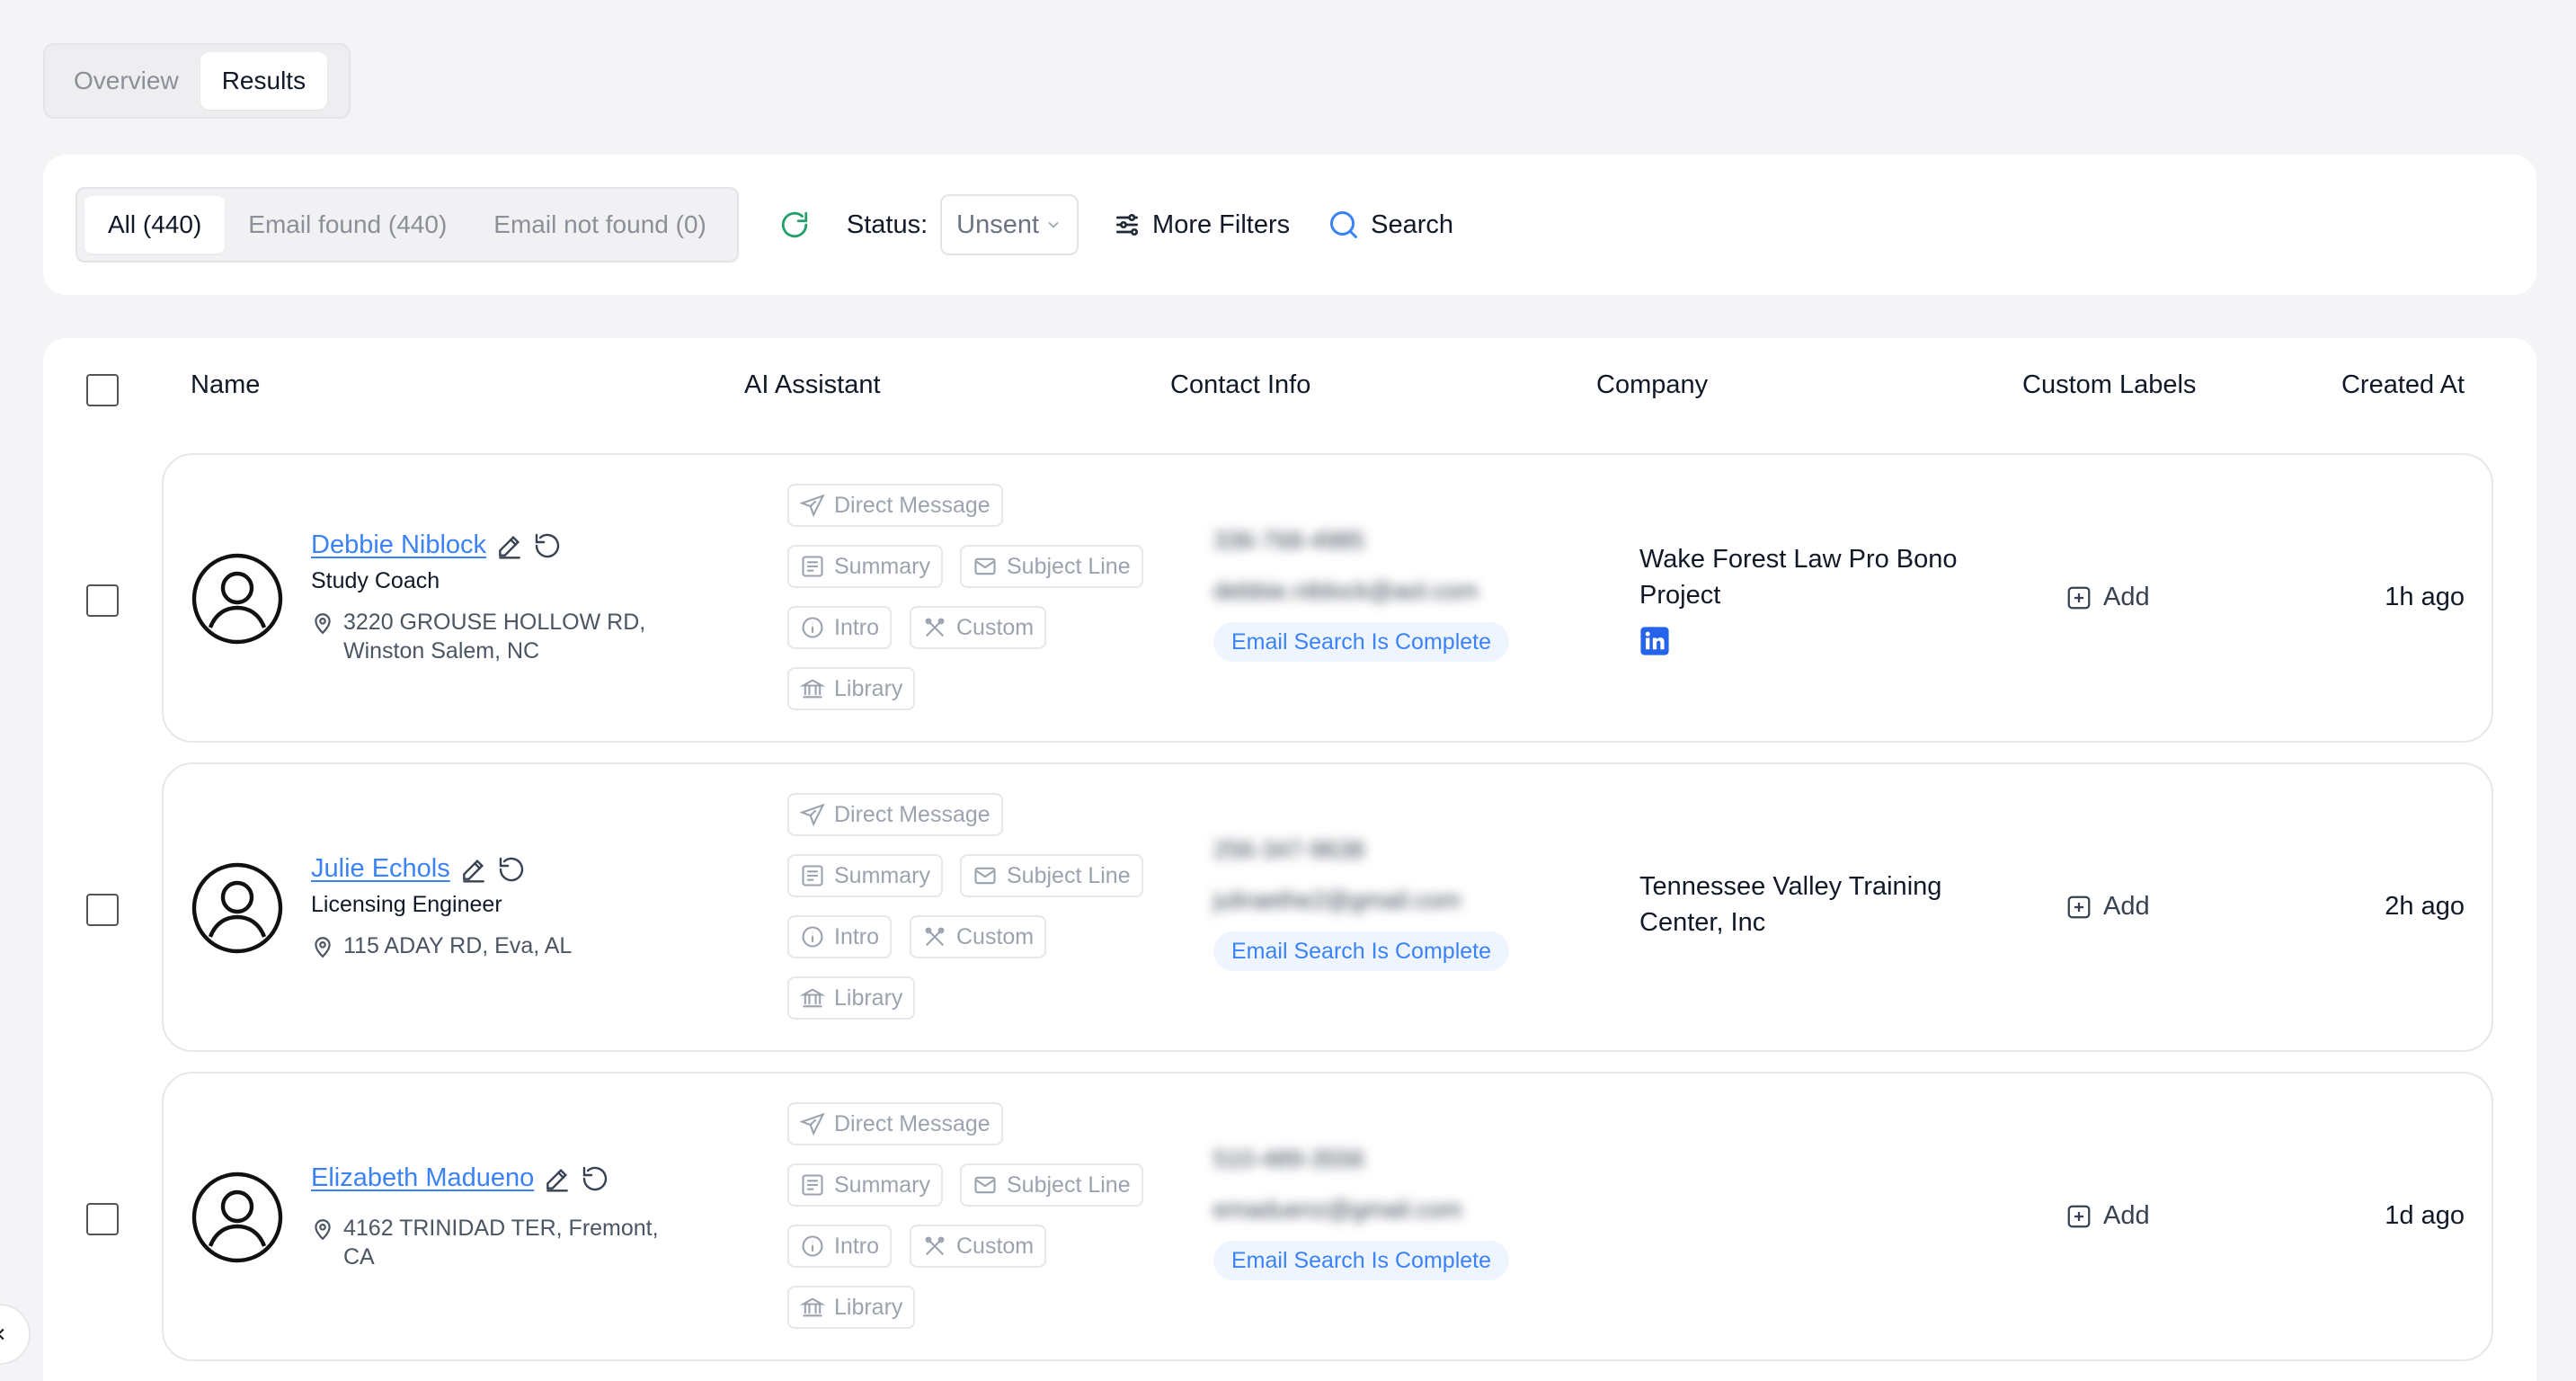  What do you see at coordinates (155, 225) in the screenshot?
I see `segment-all: All (440)` at bounding box center [155, 225].